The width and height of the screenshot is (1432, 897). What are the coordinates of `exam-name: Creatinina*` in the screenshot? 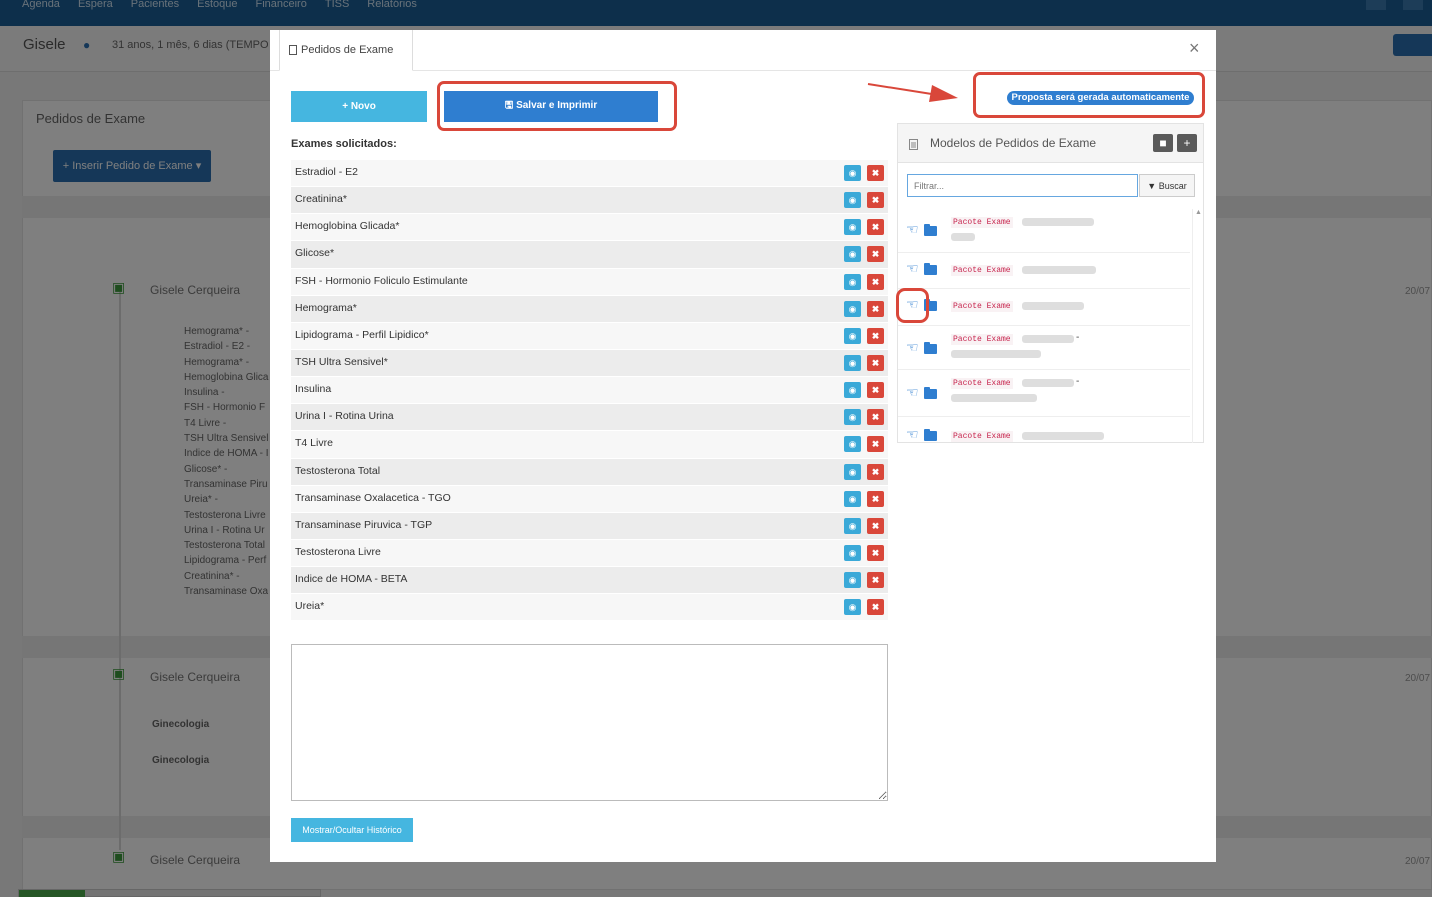 It's located at (321, 199).